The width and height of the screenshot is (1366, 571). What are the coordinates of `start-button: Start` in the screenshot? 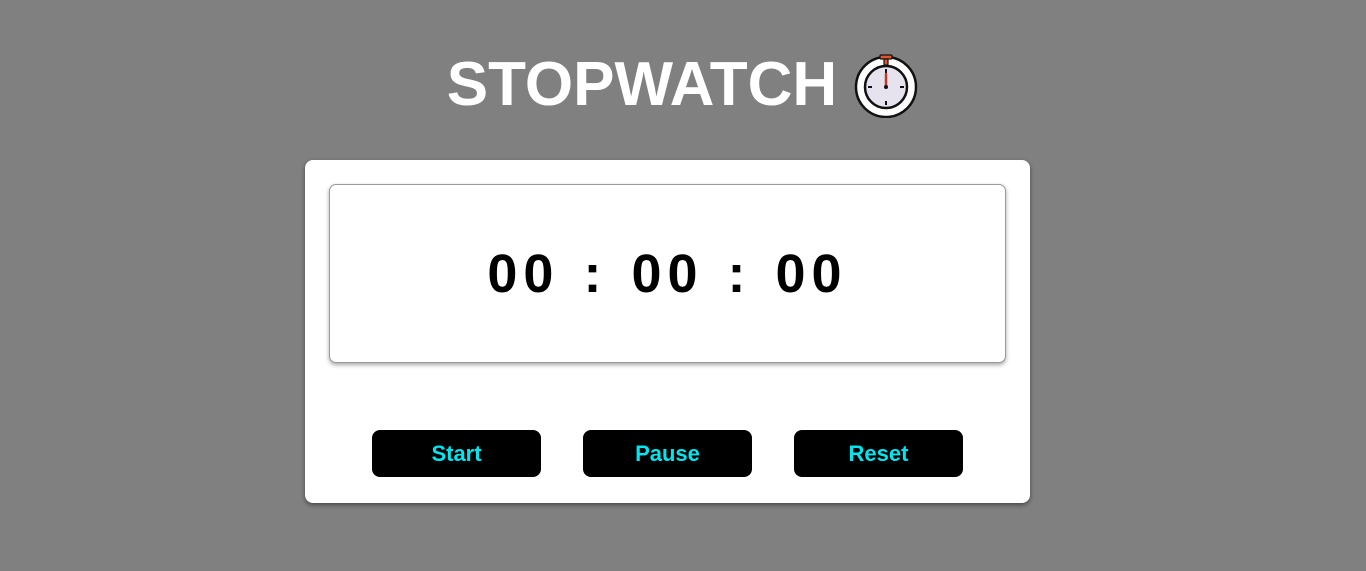 It's located at (456, 453).